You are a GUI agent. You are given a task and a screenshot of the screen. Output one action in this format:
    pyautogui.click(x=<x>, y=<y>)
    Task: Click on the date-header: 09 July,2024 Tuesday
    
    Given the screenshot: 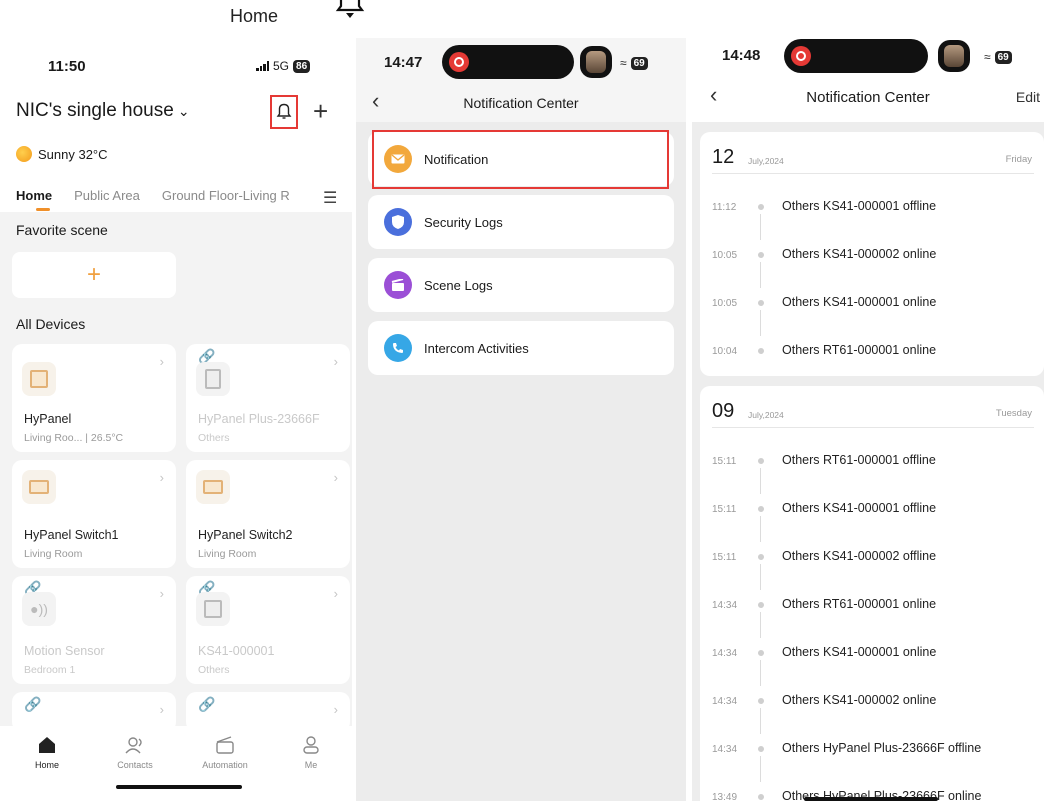 What is the action you would take?
    pyautogui.click(x=873, y=413)
    